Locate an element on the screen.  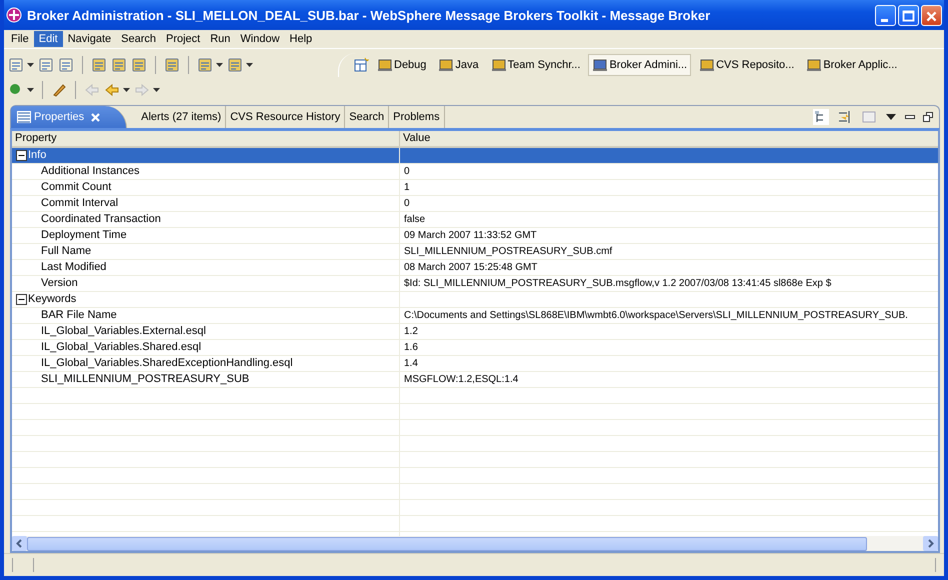
value-cell-text: MSGFLOW:1.2,ESQL:1.4 is located at coordinates (461, 380).